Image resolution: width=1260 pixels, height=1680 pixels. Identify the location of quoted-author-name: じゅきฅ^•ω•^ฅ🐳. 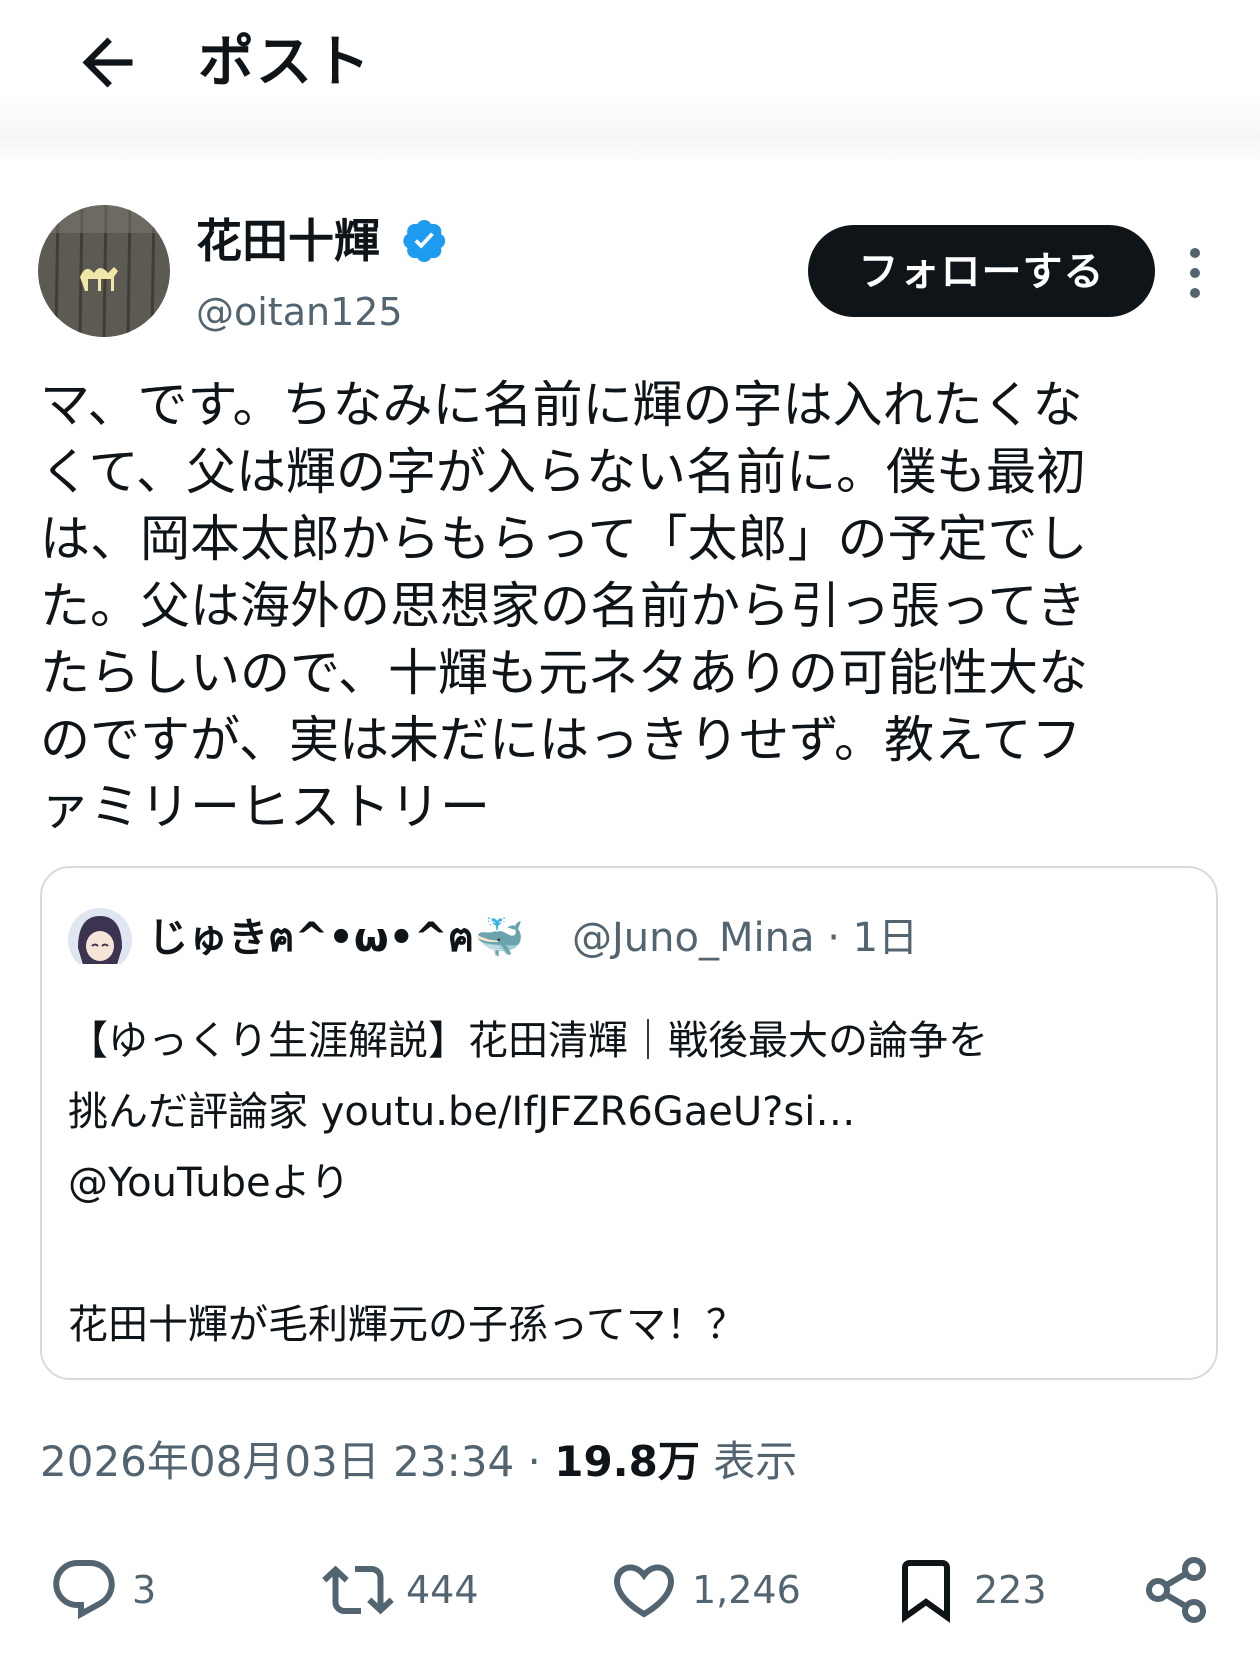
(336, 938).